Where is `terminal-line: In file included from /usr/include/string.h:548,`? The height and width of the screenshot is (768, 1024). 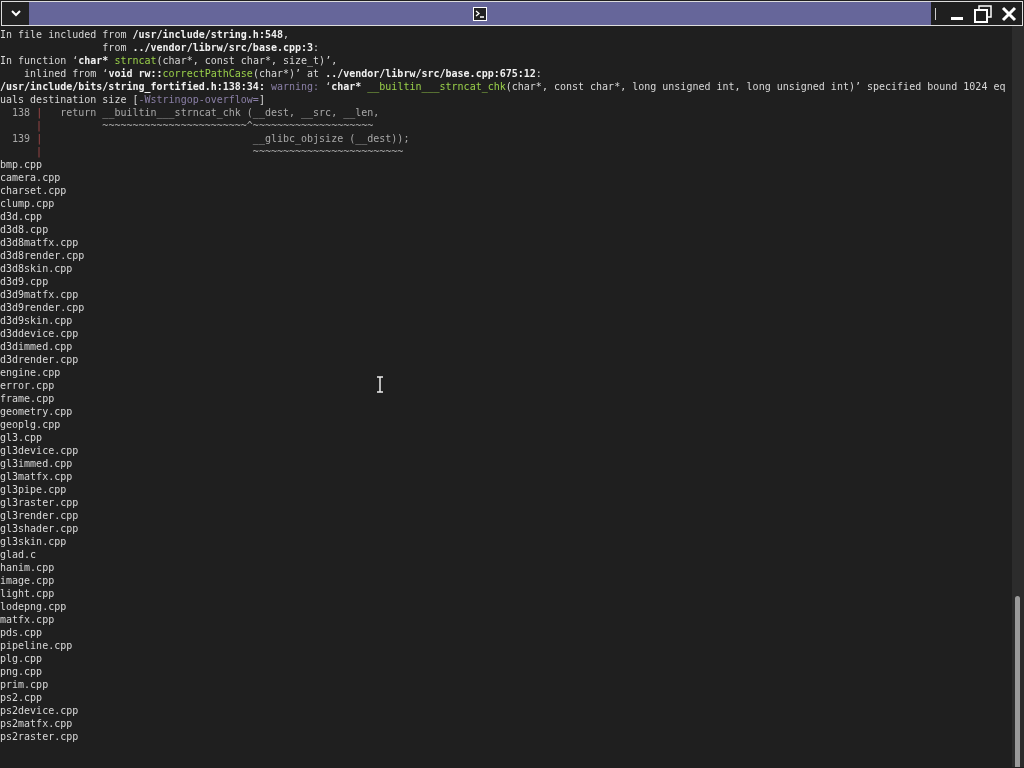
terminal-line: In file included from /usr/include/string.h:548, is located at coordinates (144, 34).